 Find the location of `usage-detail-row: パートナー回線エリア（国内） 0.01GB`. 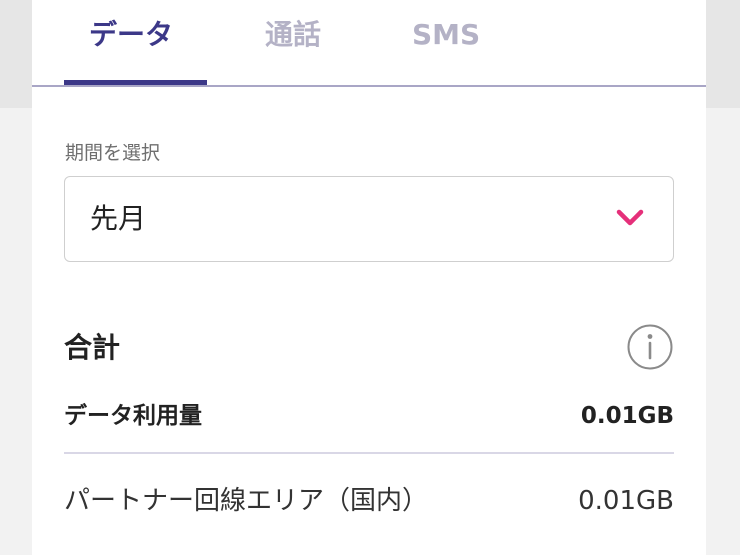

usage-detail-row: パートナー回線エリア（国内） 0.01GB is located at coordinates (369, 501).